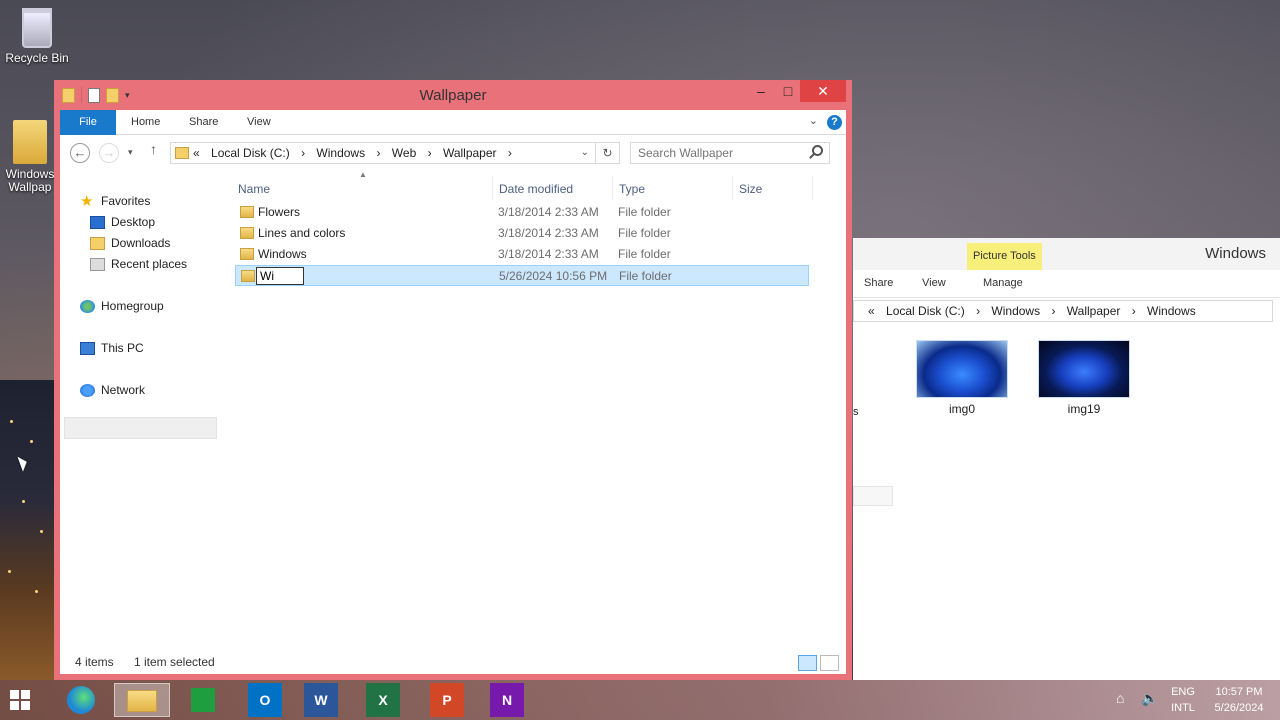 This screenshot has height=720, width=1280. I want to click on ribbon-tabs: File Home Share View ⌄ ?, so click(453, 122).